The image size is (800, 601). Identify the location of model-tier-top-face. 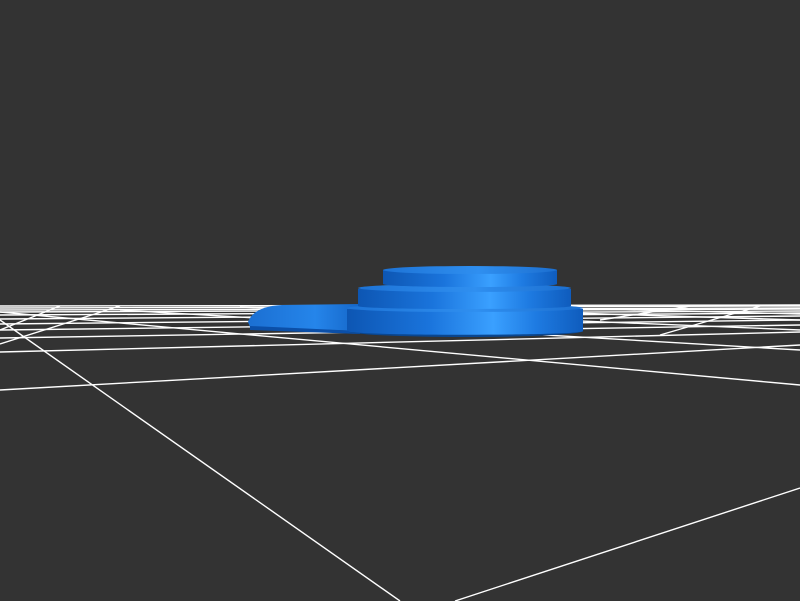
(470, 270).